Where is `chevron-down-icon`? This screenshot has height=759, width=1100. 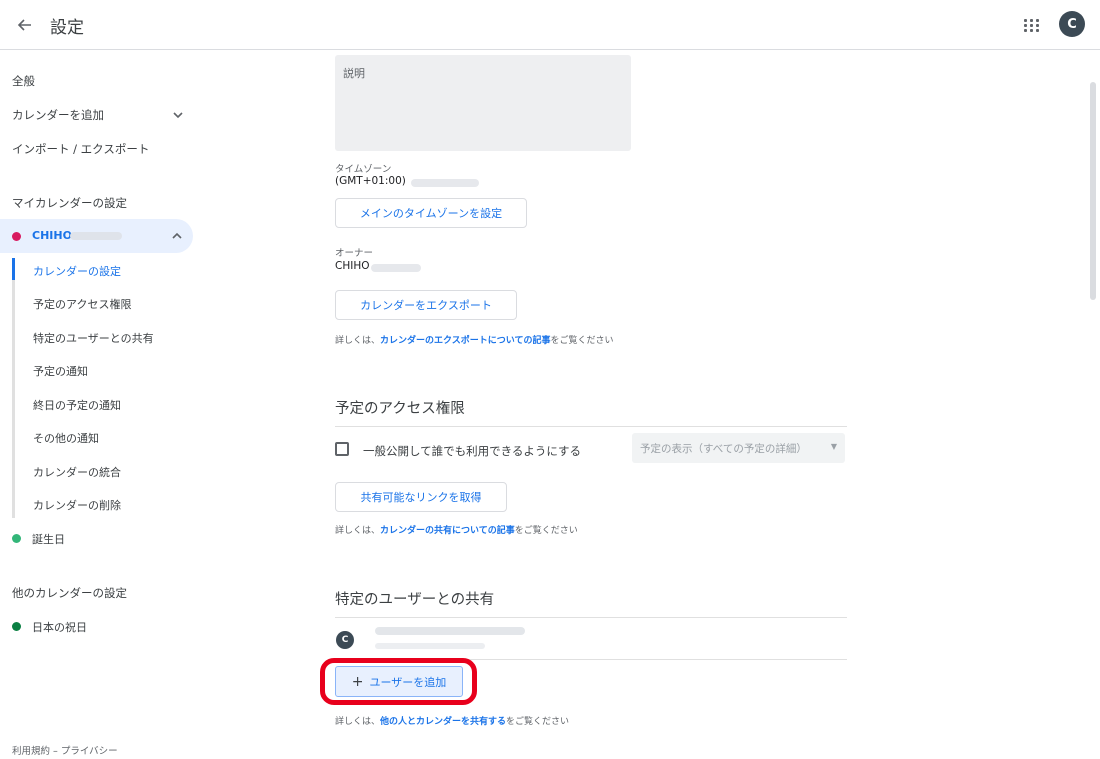
chevron-down-icon is located at coordinates (178, 115).